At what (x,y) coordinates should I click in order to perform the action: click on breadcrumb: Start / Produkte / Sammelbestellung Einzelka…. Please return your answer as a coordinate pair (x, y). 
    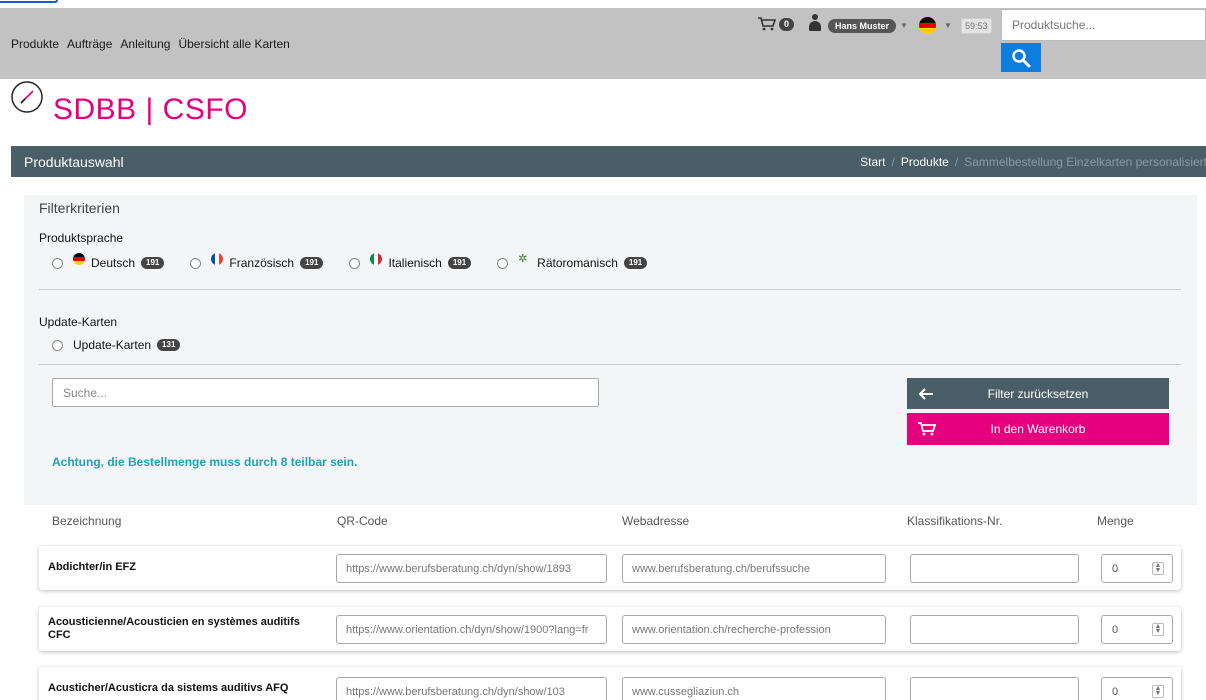
    Looking at the image, I should click on (1033, 162).